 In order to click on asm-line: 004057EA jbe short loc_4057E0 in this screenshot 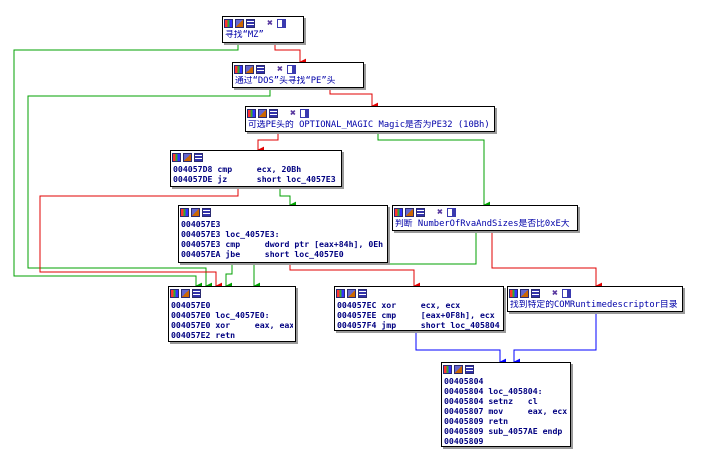, I will do `click(283, 254)`.